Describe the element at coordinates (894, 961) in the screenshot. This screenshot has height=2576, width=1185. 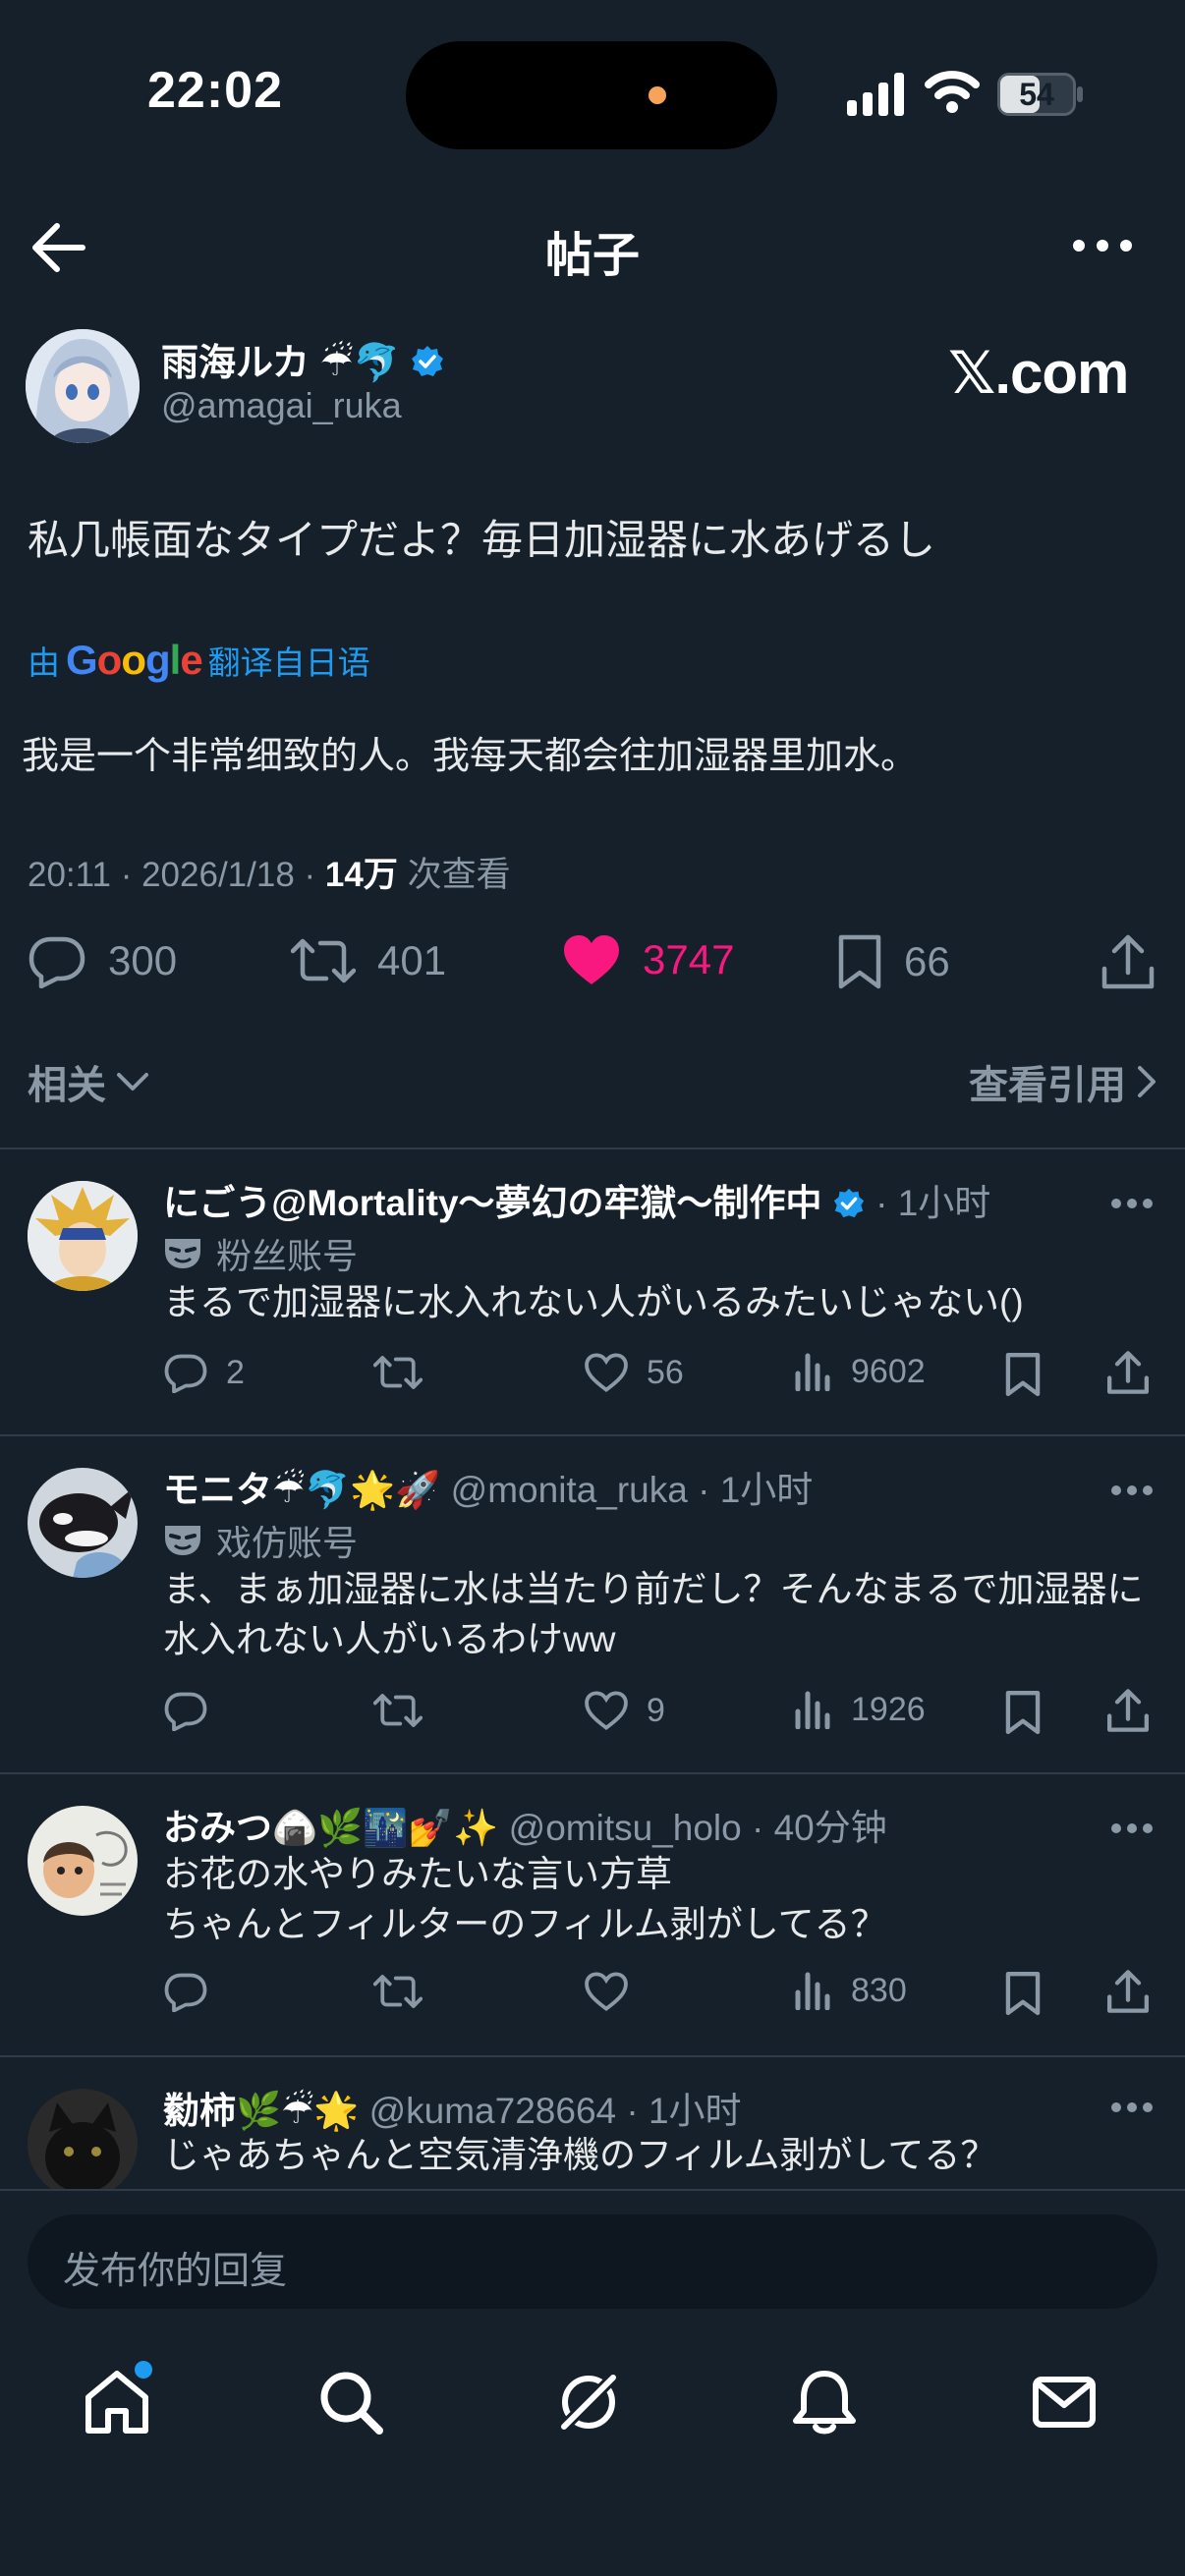
I see `bookmark-action: 66` at that location.